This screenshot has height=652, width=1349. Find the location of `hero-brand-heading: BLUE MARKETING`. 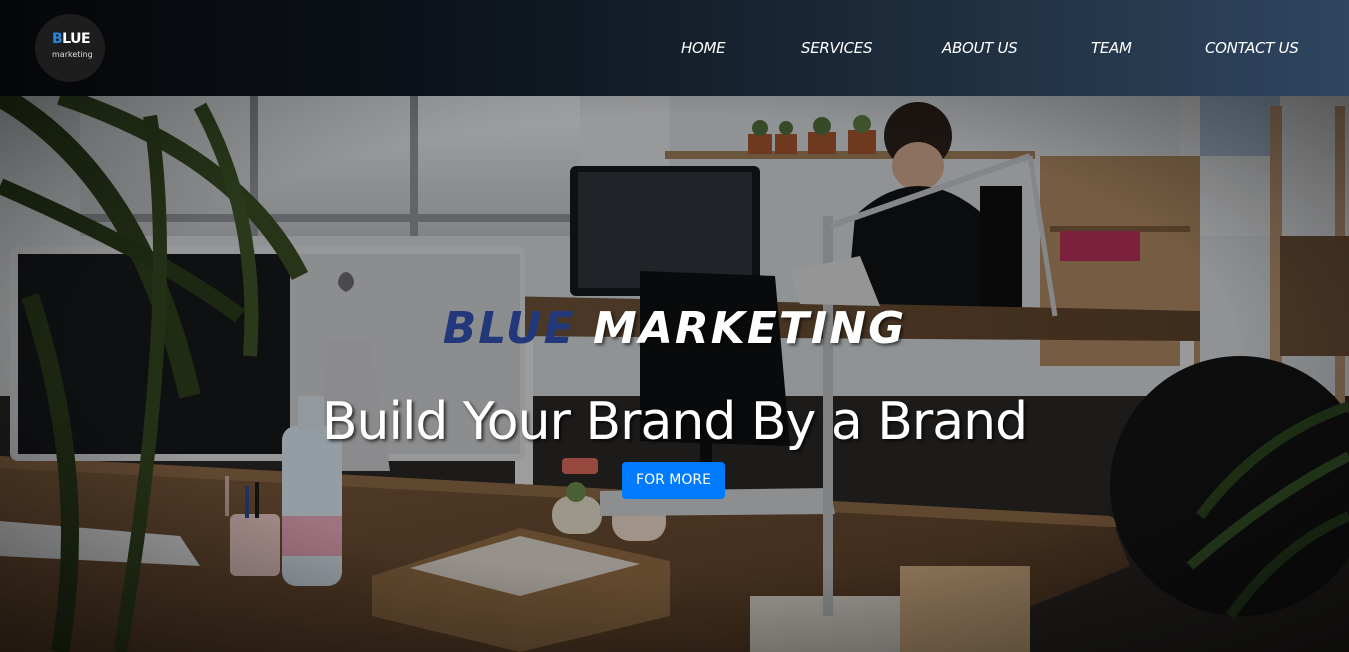

hero-brand-heading: BLUE MARKETING is located at coordinates (674, 329).